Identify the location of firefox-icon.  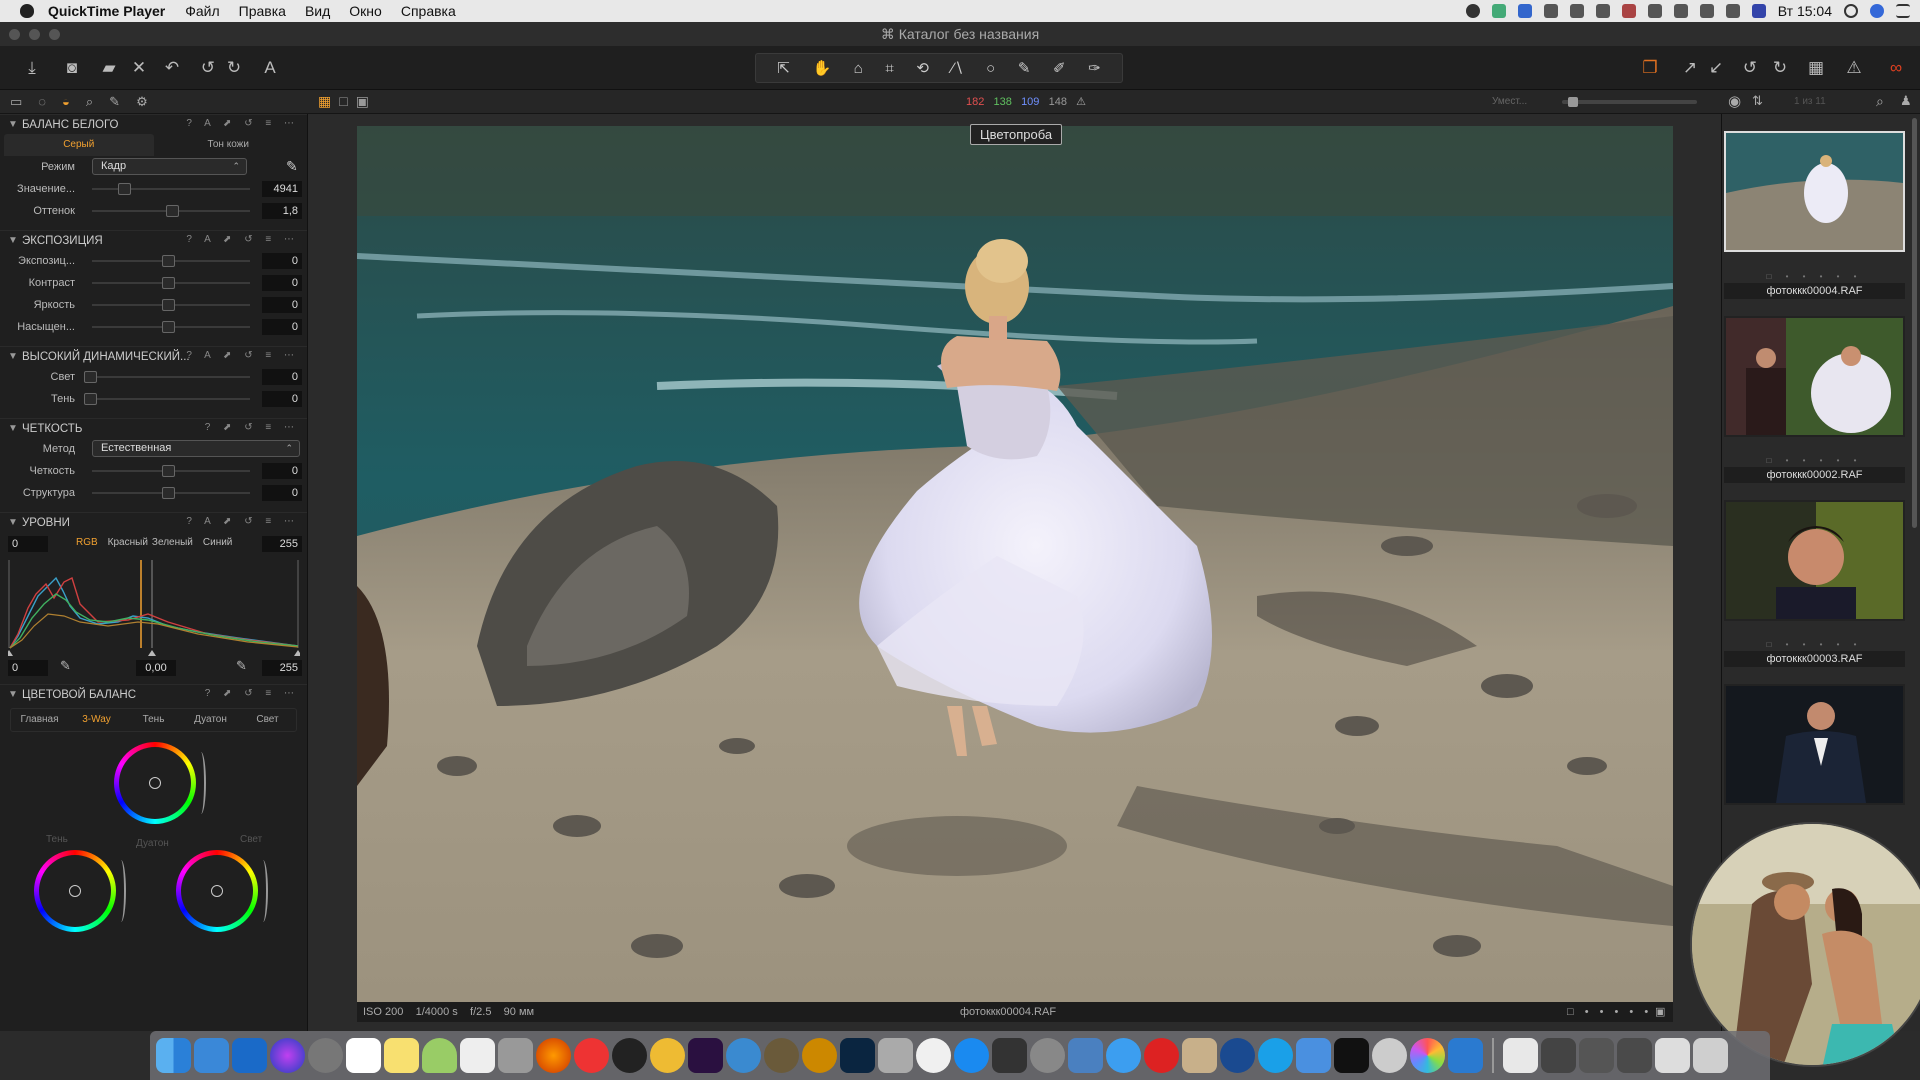
(553, 1055).